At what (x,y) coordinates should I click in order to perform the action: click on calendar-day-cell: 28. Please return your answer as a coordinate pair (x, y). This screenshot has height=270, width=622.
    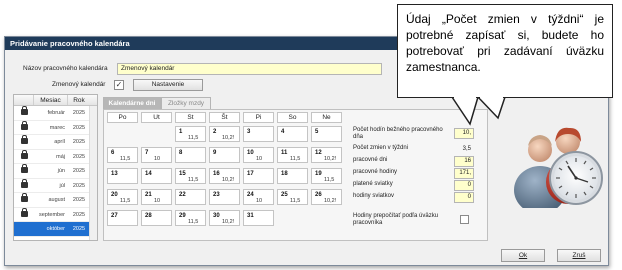
    Looking at the image, I should click on (156, 218).